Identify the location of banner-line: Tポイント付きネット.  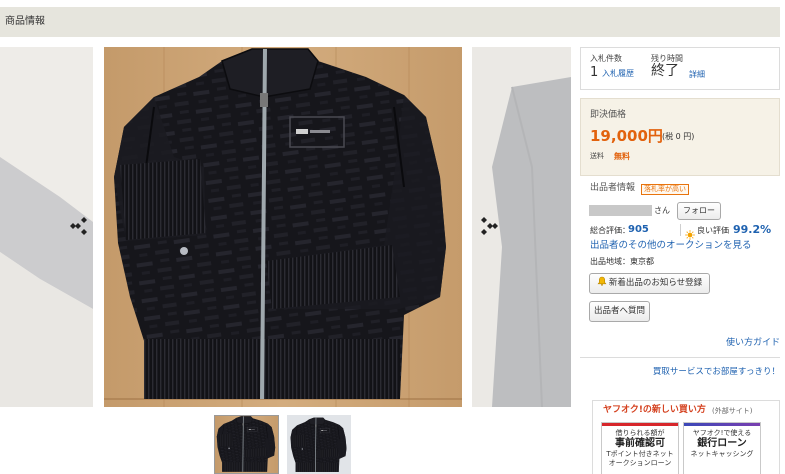
(640, 454).